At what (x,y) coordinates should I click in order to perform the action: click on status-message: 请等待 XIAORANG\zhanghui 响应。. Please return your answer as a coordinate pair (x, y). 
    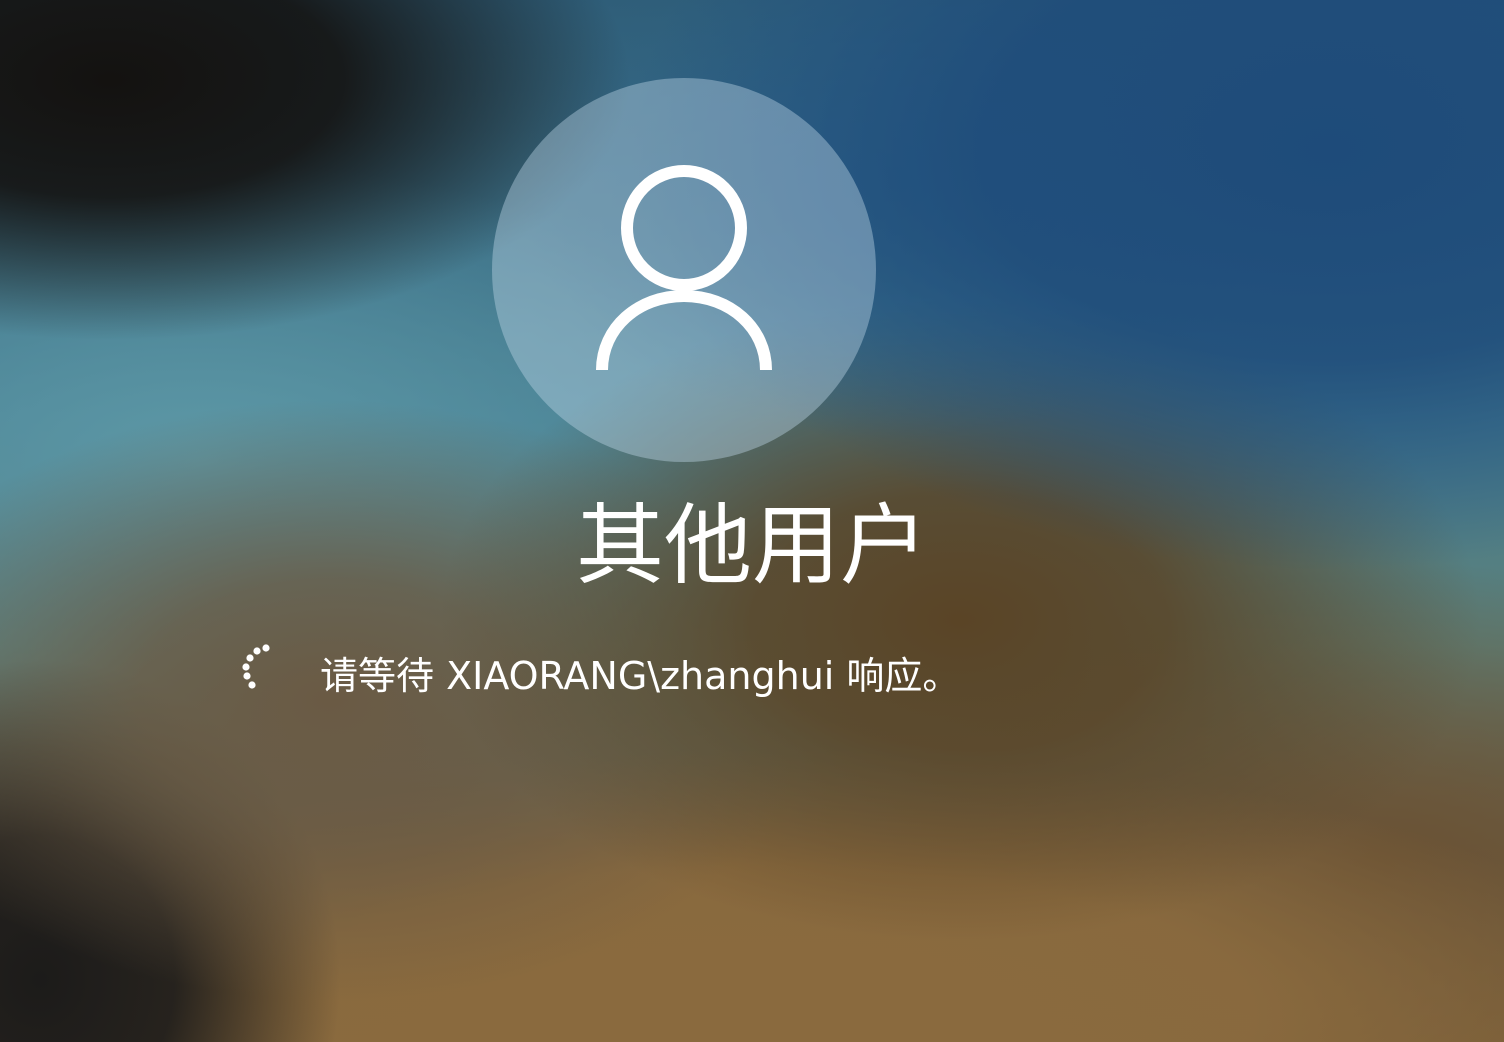
    Looking at the image, I should click on (640, 676).